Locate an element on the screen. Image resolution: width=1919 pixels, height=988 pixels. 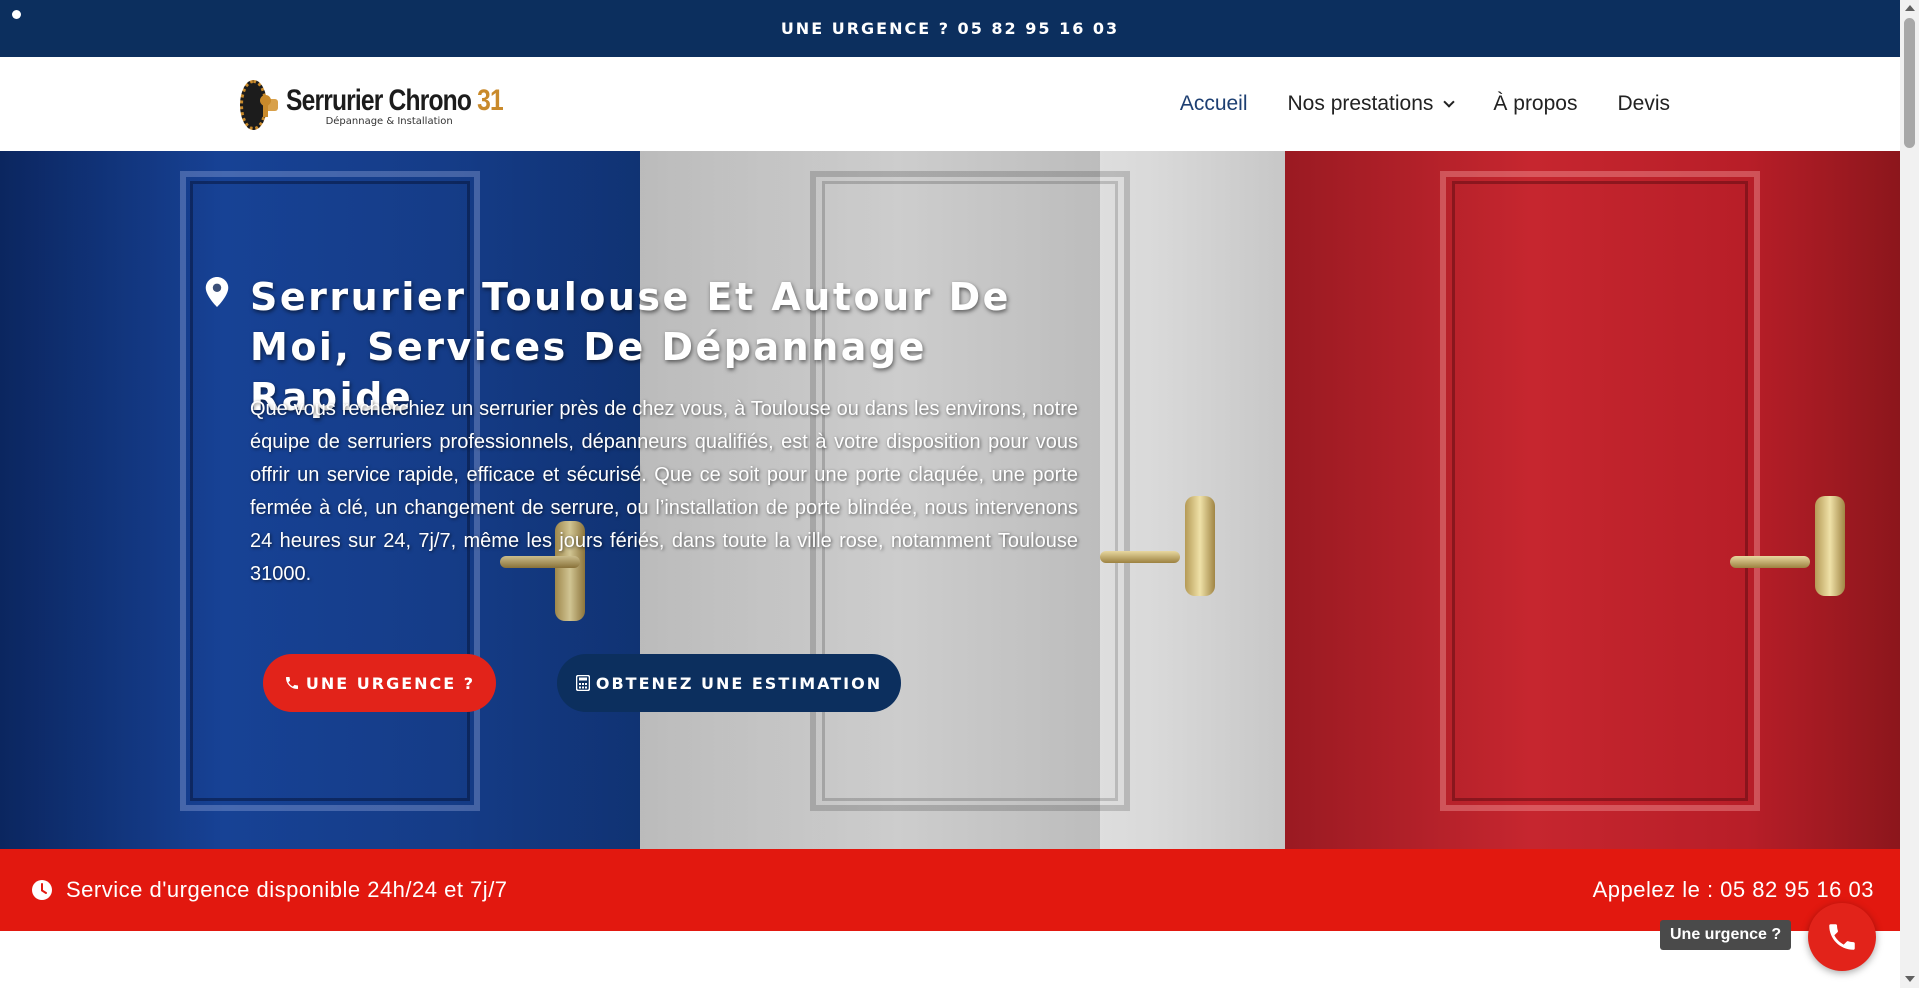
nav-item-devis: Devis is located at coordinates (1643, 104).